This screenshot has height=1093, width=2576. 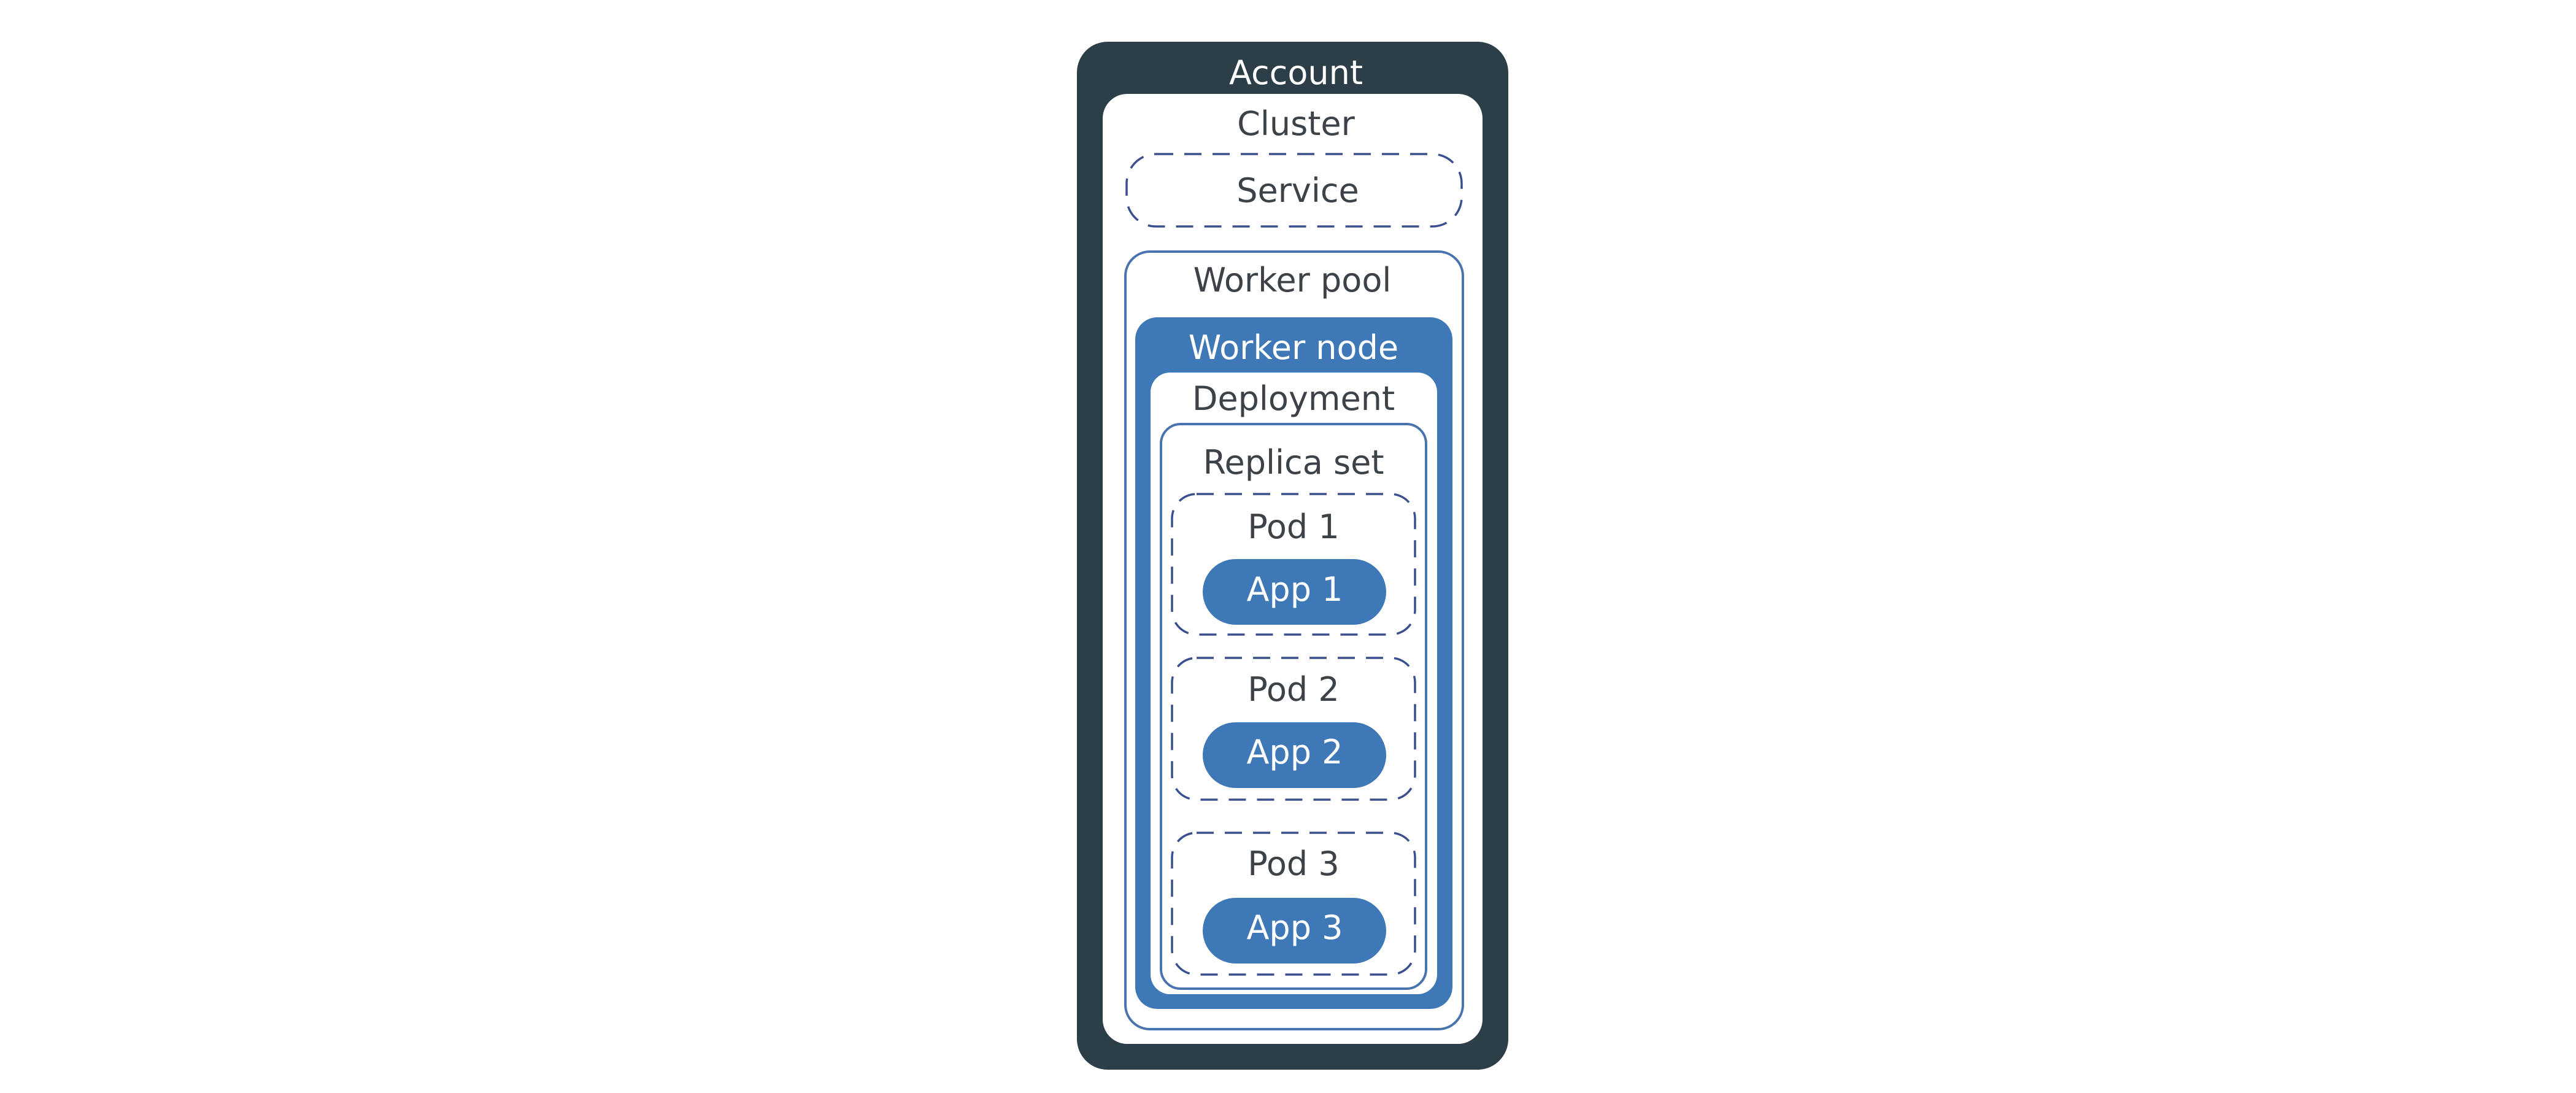 I want to click on pod-label: Pod 1, so click(x=1293, y=527).